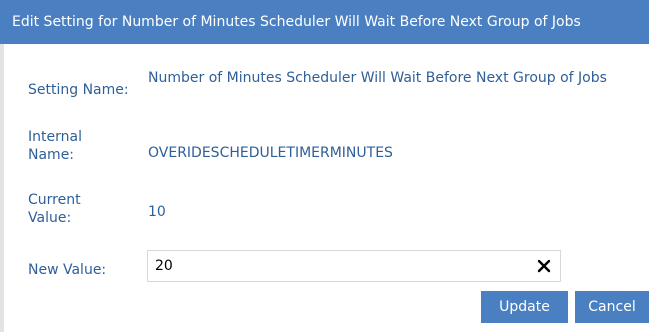 This screenshot has height=332, width=649. What do you see at coordinates (157, 212) in the screenshot?
I see `current-value-value: 10` at bounding box center [157, 212].